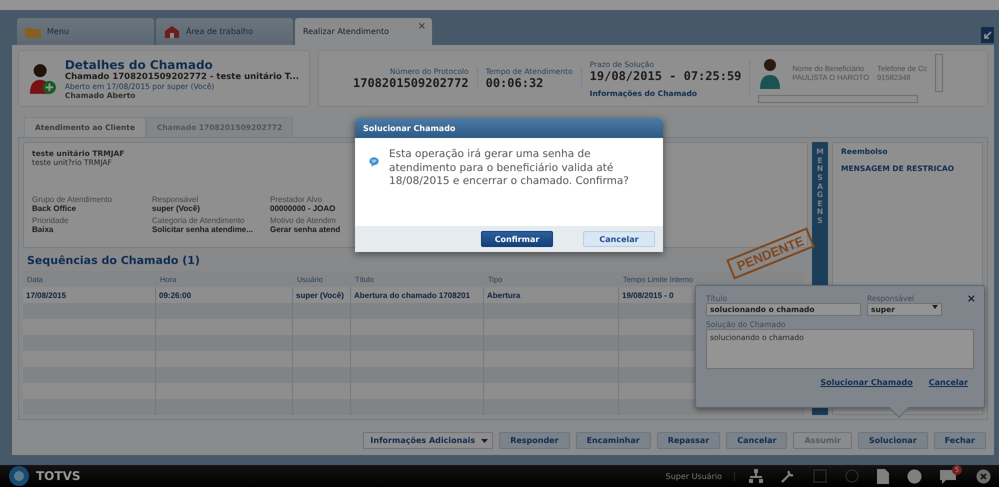 The image size is (999, 487). I want to click on action-link: Cancelar, so click(948, 382).